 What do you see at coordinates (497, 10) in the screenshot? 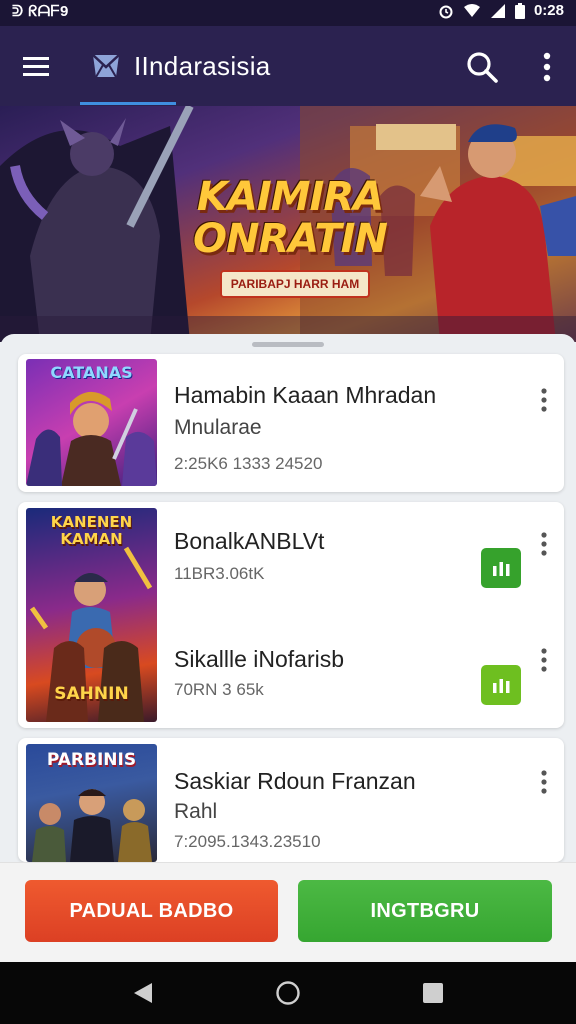
I see `signal-icon` at bounding box center [497, 10].